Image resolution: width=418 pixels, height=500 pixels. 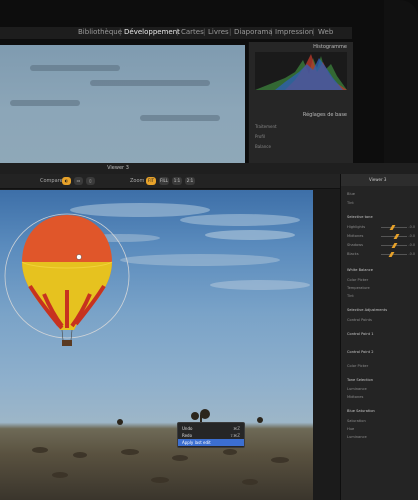 I want to click on histogram, so click(x=301, y=71).